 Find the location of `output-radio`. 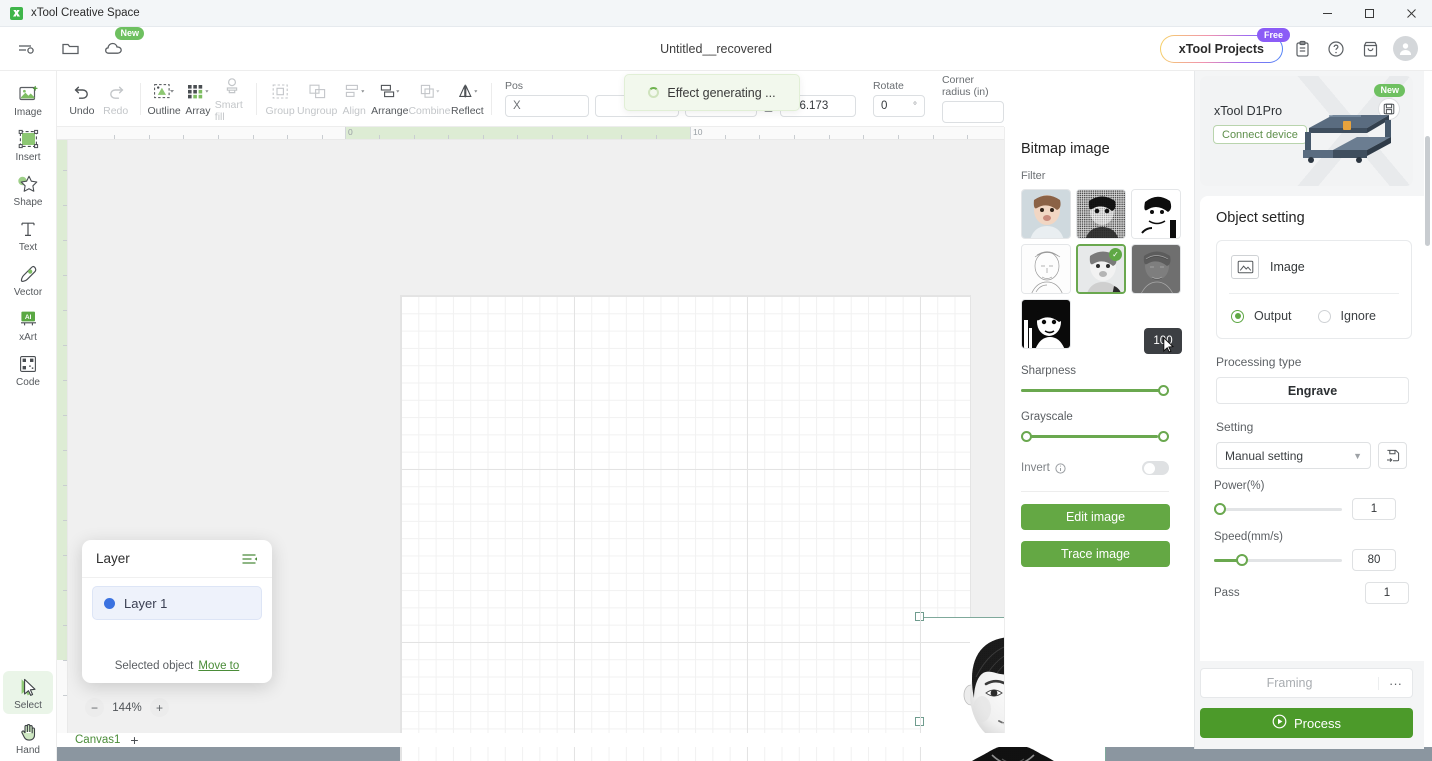

output-radio is located at coordinates (1237, 316).